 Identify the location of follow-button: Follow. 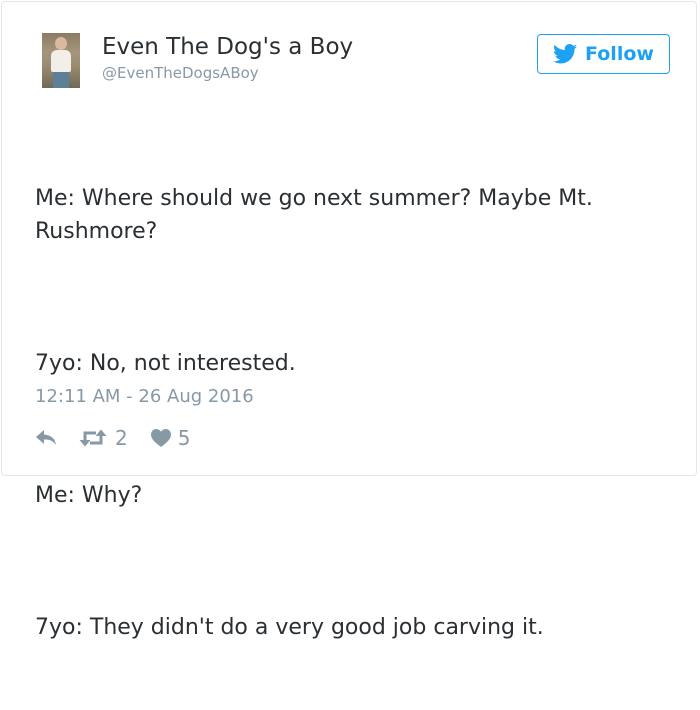
(603, 54).